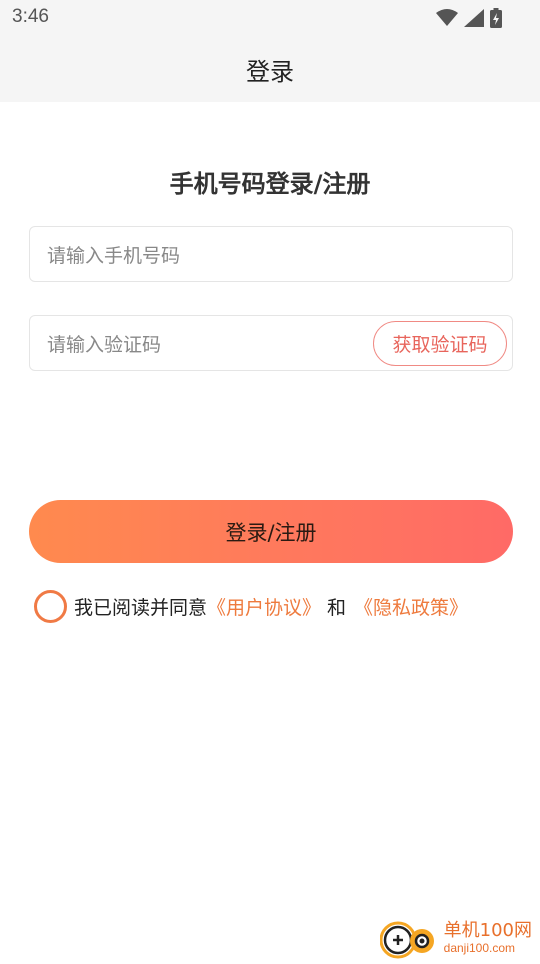 The height and width of the screenshot is (964, 540). What do you see at coordinates (264, 606) in the screenshot?
I see `user-agreement-link: 《用户协议》` at bounding box center [264, 606].